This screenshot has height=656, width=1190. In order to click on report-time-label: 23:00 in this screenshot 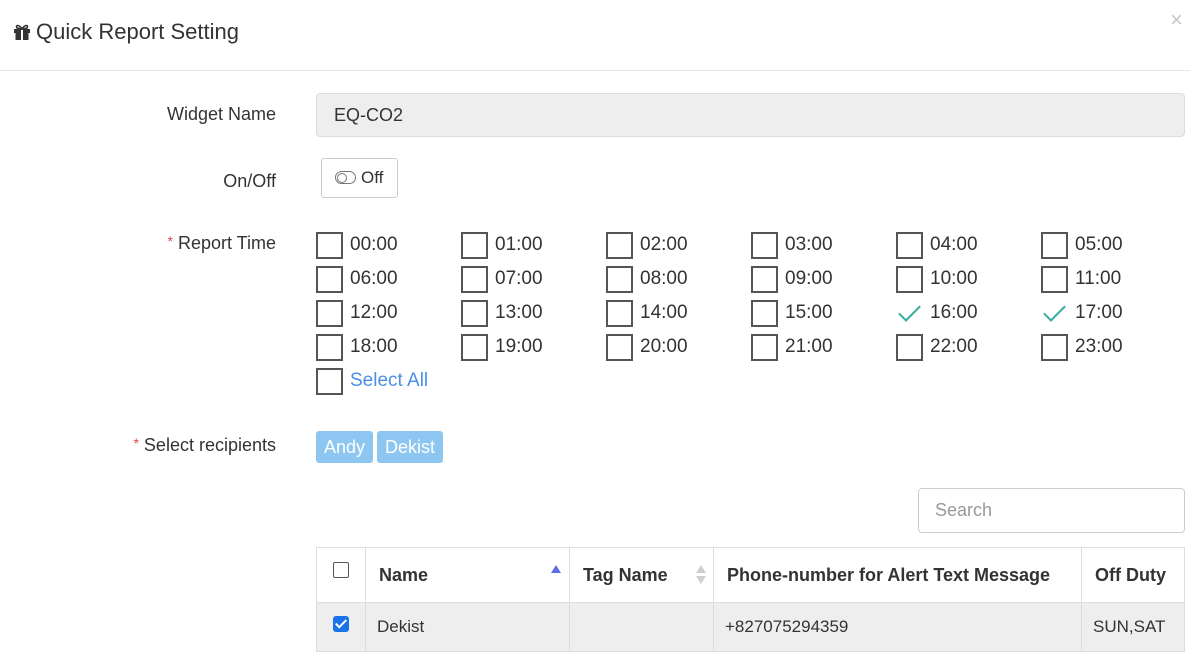, I will do `click(1099, 346)`.